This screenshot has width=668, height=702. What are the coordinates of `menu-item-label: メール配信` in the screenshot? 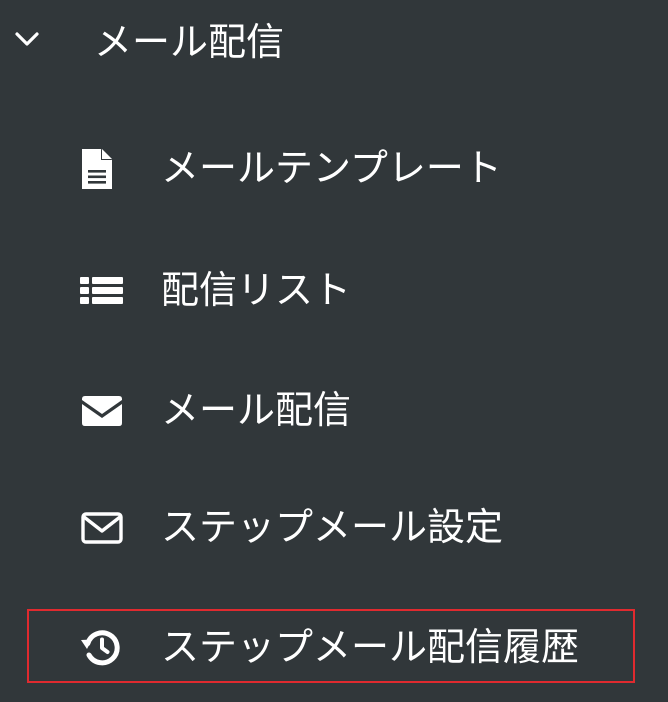 It's located at (256, 410).